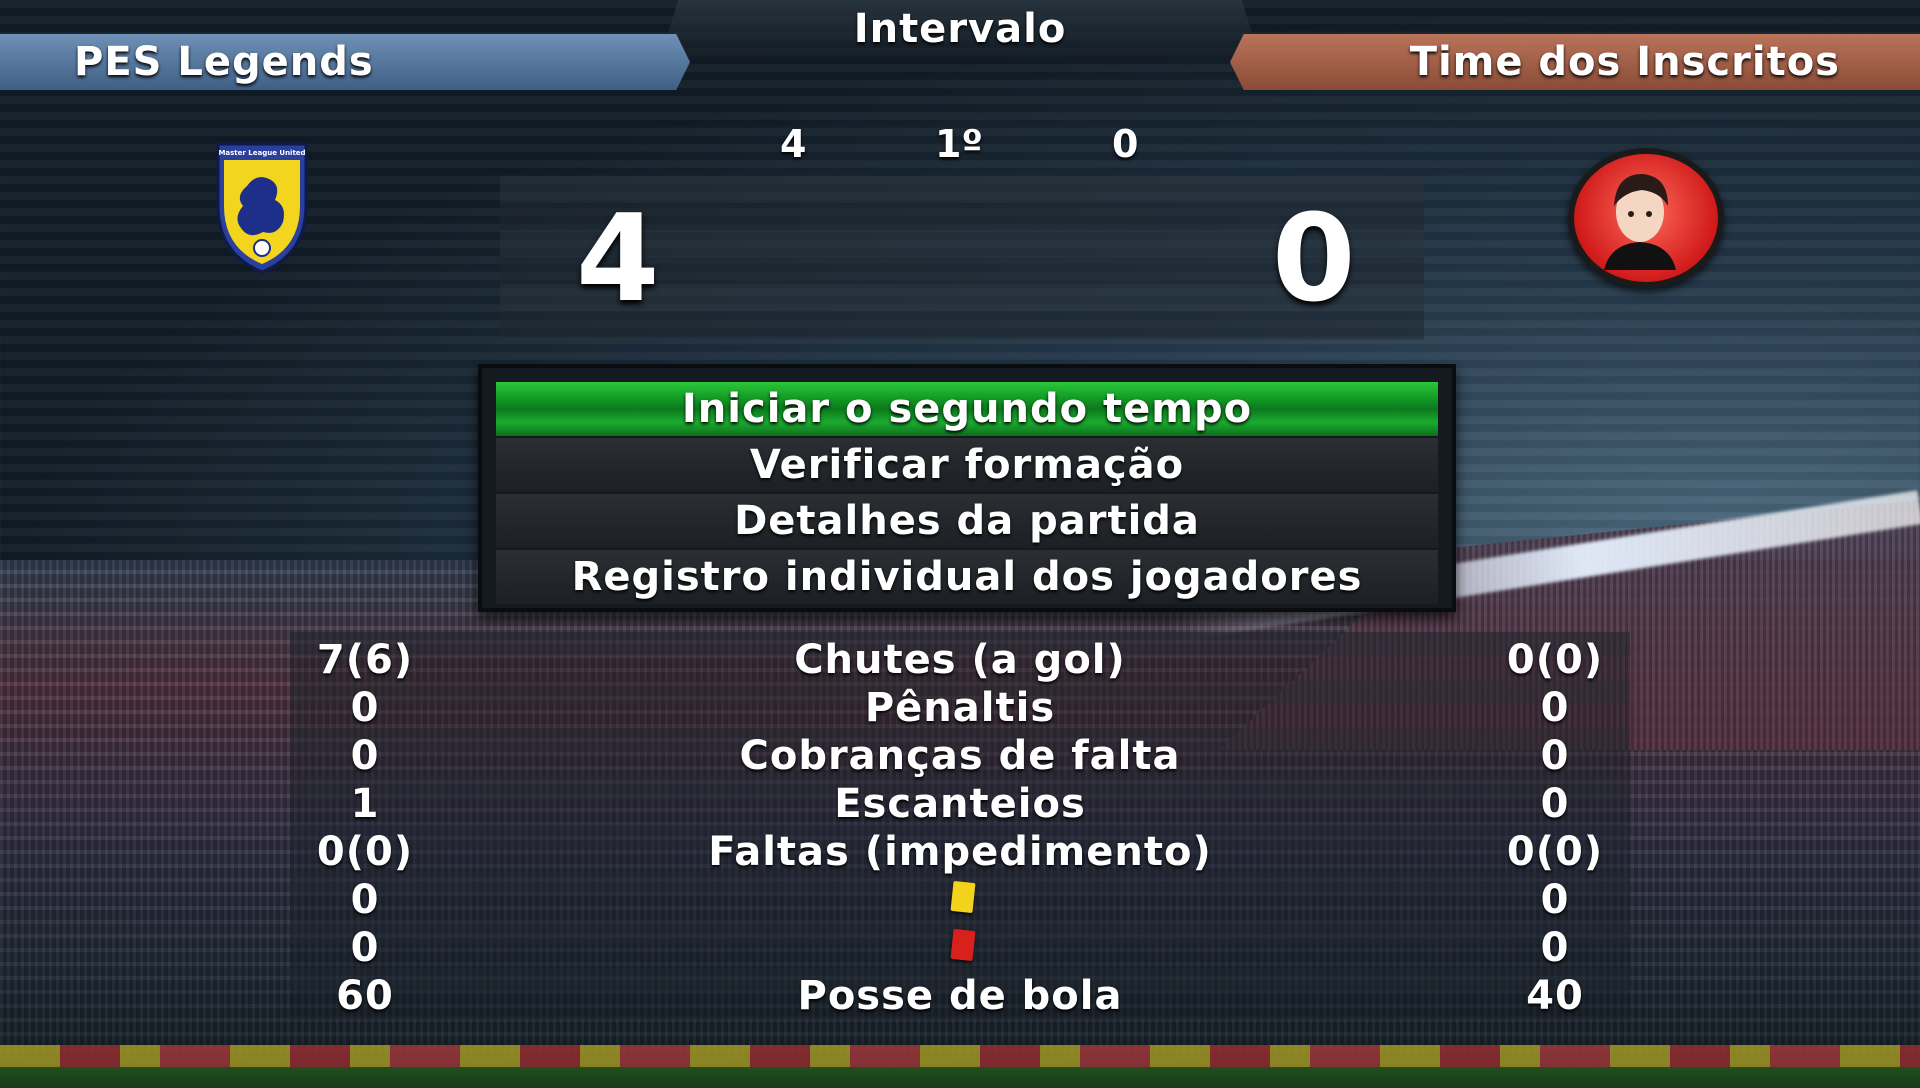  I want to click on away-team-avatar, so click(1646, 218).